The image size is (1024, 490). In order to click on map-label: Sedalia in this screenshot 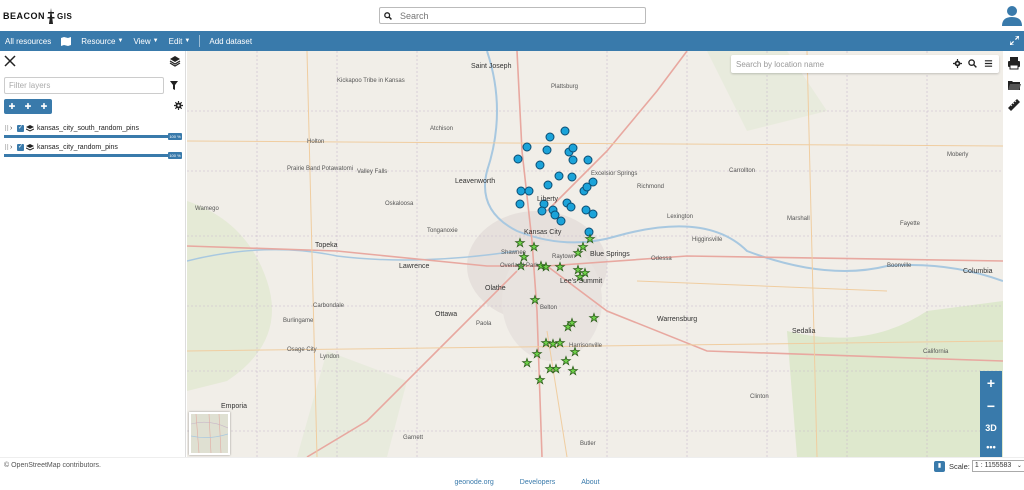, I will do `click(804, 331)`.